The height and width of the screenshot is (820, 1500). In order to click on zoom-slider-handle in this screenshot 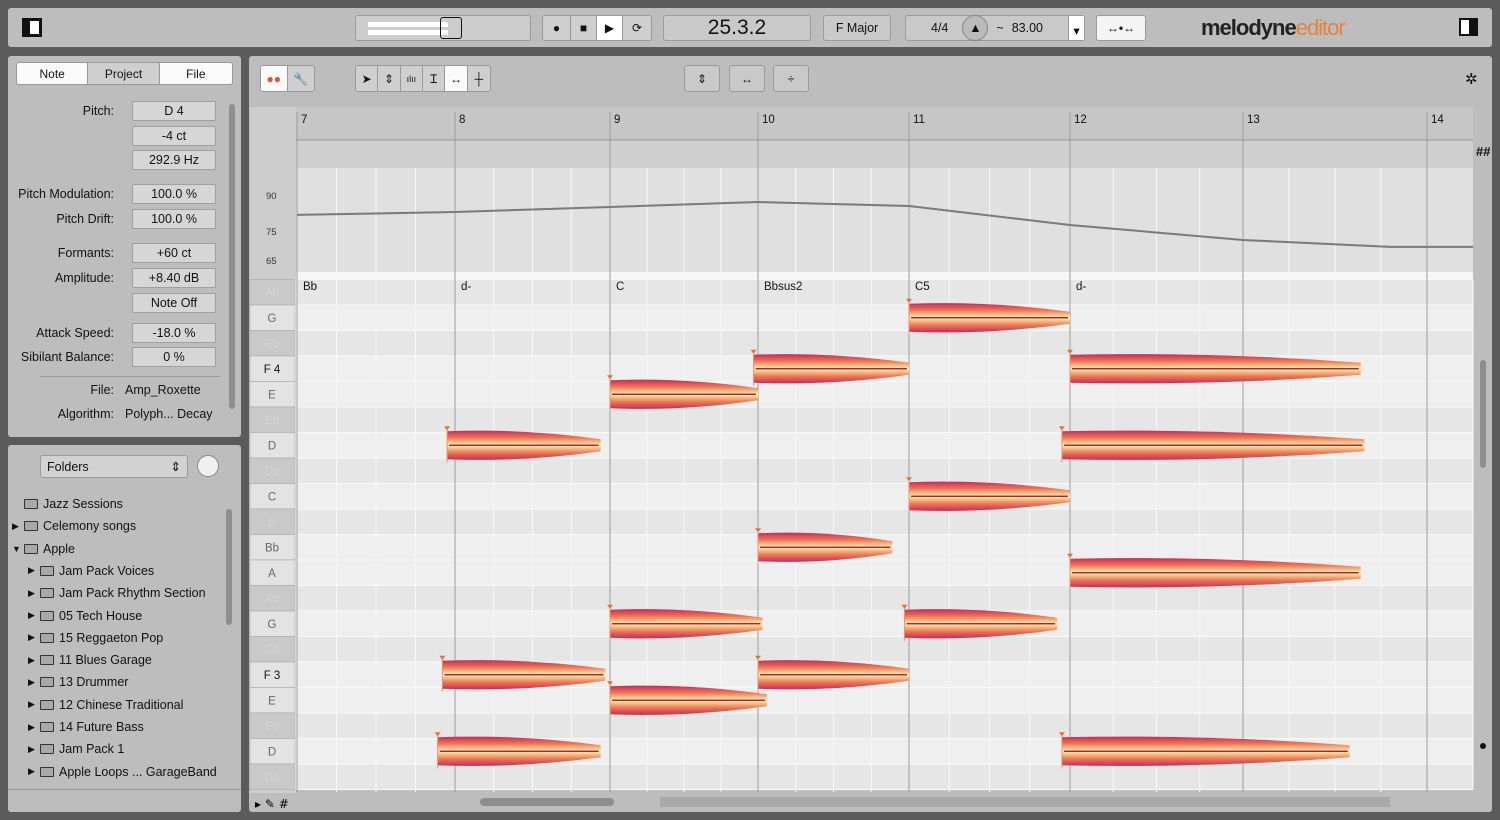, I will do `click(1483, 746)`.